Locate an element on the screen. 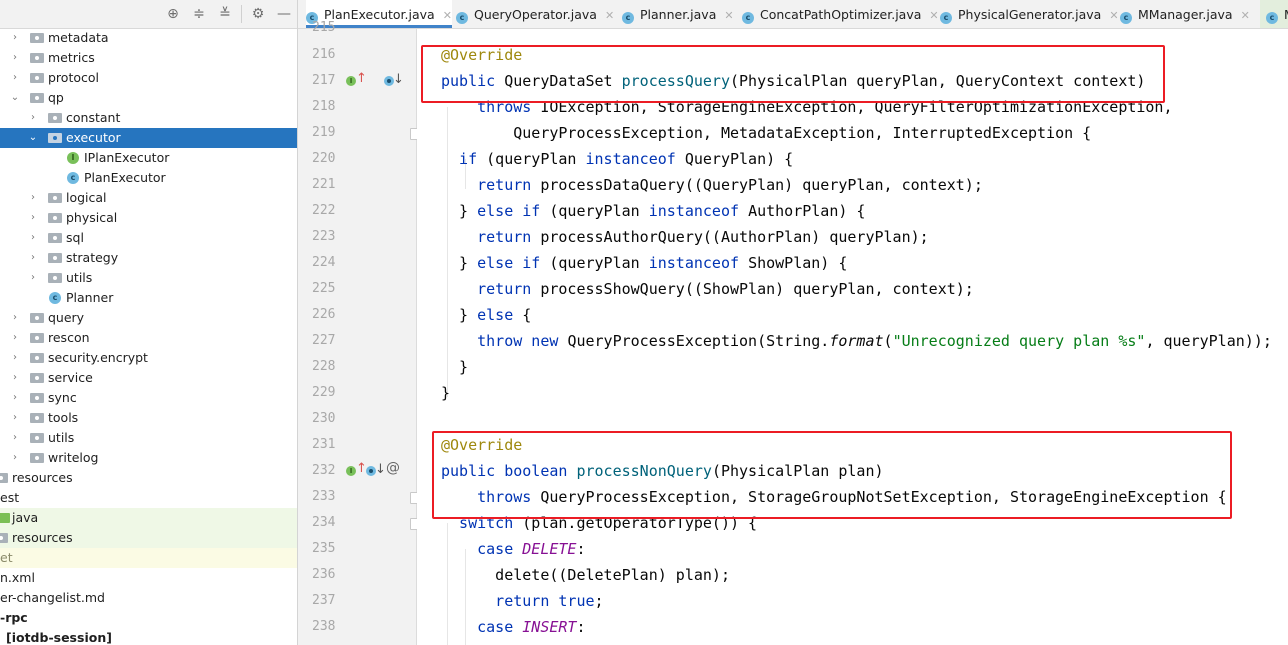 Image resolution: width=1288 pixels, height=645 pixels. tree-item-label: PlanExecutor is located at coordinates (125, 177).